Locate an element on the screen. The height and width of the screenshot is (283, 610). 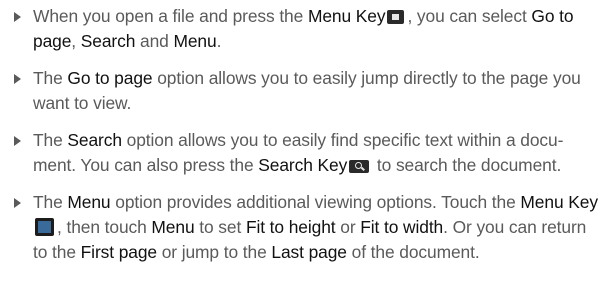
item-keyword: First page is located at coordinates (118, 252).